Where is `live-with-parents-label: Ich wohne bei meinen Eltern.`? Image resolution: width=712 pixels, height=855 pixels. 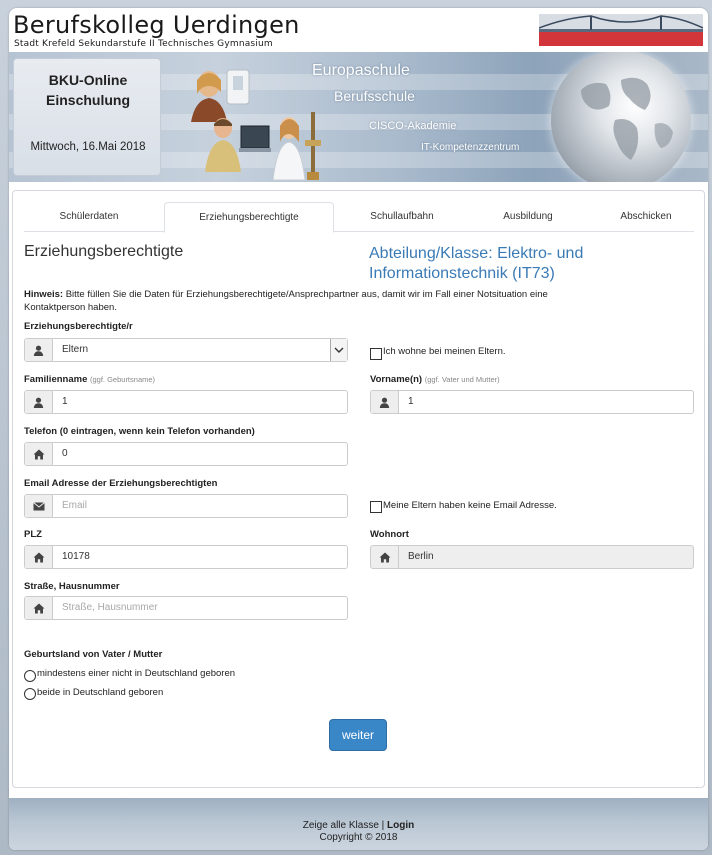
live-with-parents-label: Ich wohne bei meinen Eltern. is located at coordinates (444, 351).